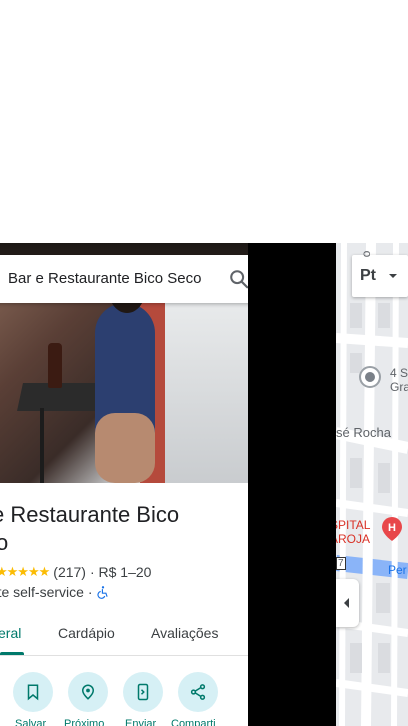  I want to click on search-box: Bar e Restaurante Bico Seco, so click(124, 279).